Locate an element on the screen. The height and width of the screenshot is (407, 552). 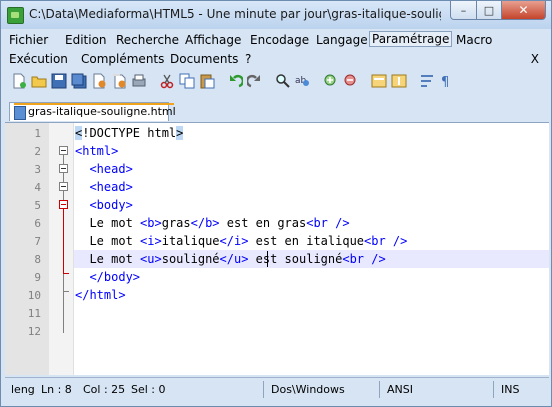
line-number: 11 is located at coordinates (34, 313).